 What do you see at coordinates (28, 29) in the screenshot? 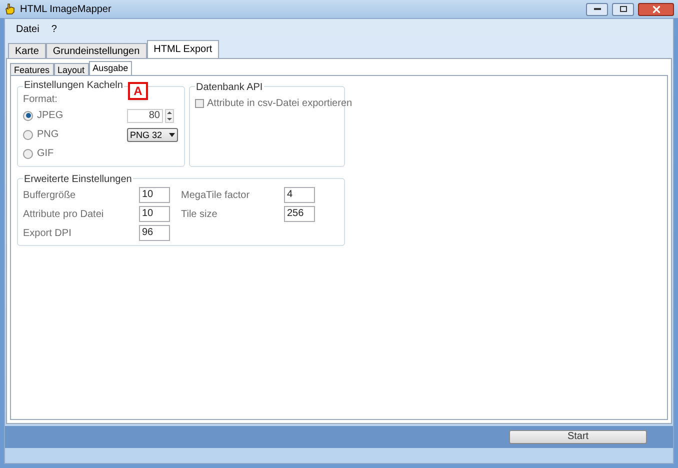
I see `menu-item: Datei` at bounding box center [28, 29].